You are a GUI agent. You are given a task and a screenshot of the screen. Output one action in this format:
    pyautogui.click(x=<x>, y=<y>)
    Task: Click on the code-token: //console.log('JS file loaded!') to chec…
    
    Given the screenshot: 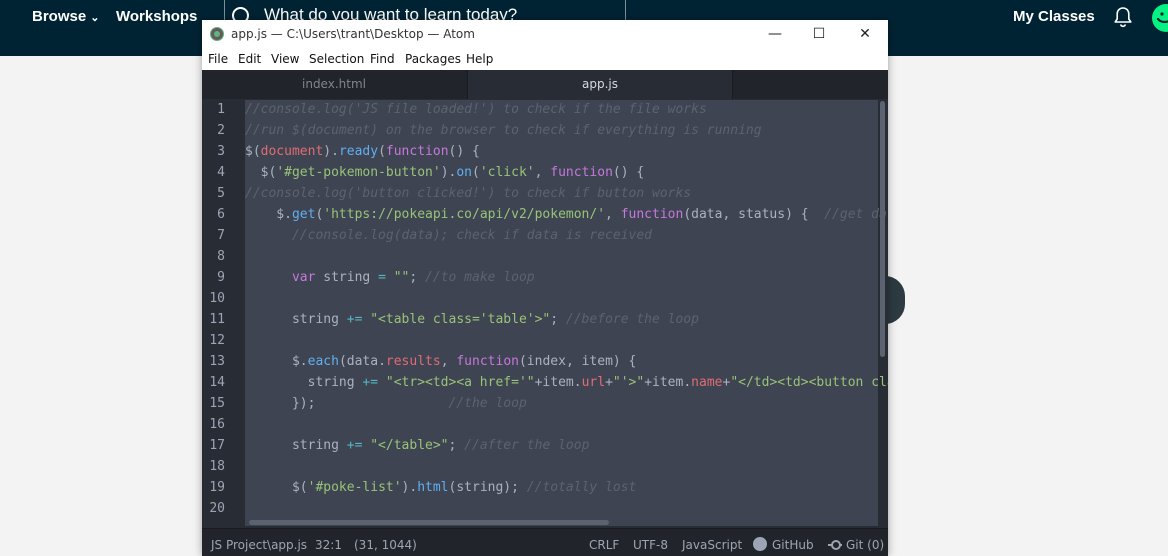 What is the action you would take?
    pyautogui.click(x=476, y=109)
    